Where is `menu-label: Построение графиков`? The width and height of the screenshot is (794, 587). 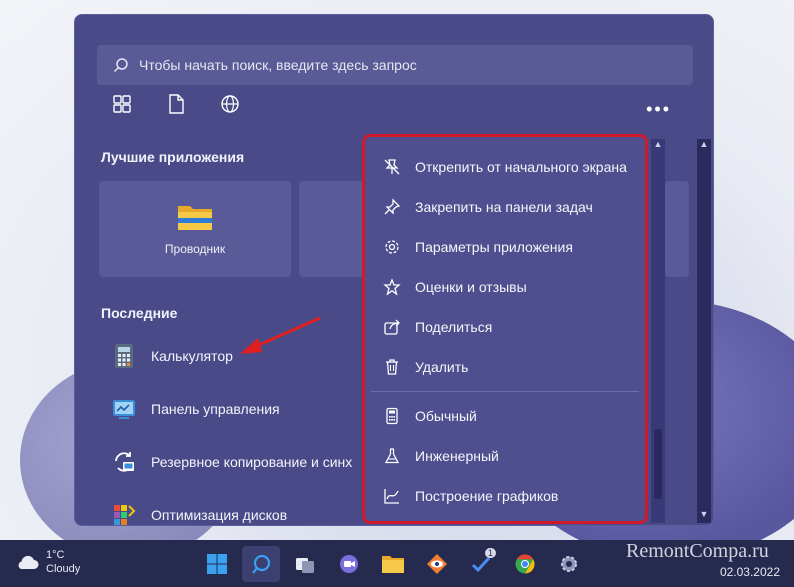
menu-label: Построение графиков is located at coordinates (487, 496).